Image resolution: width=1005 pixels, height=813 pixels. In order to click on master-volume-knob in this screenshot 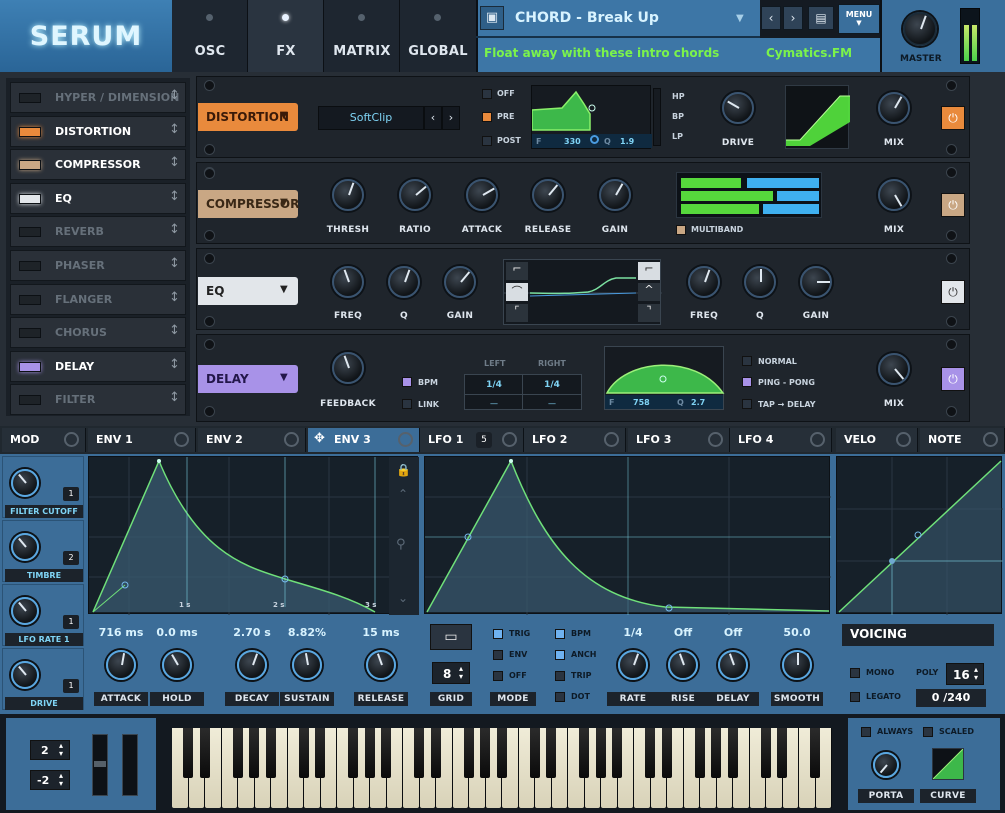, I will do `click(920, 29)`.